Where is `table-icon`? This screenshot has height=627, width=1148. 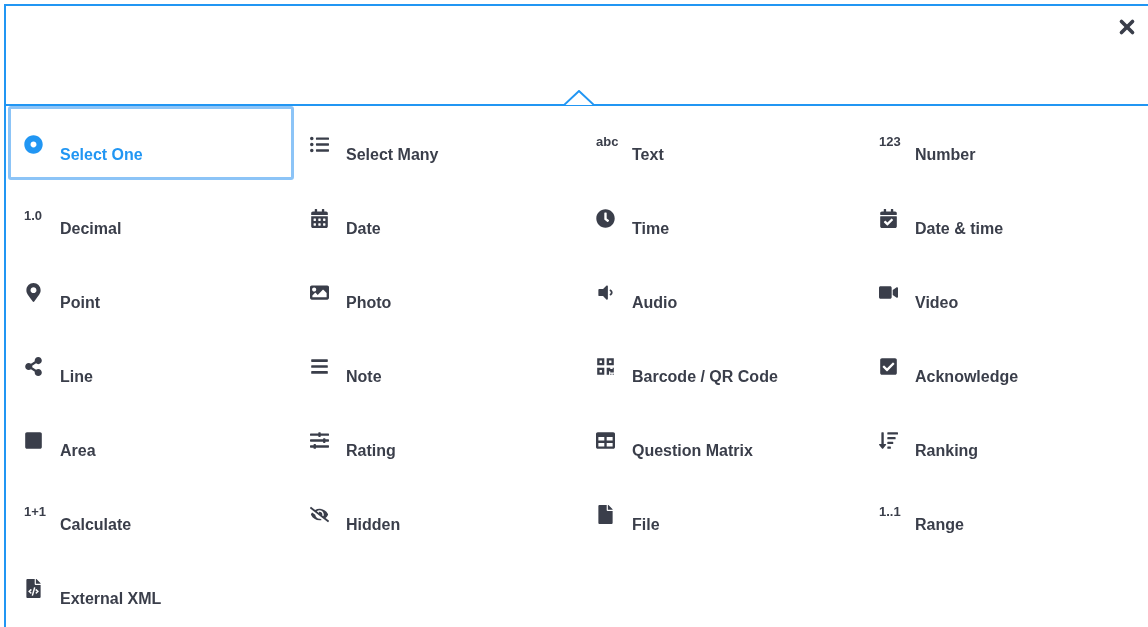
table-icon is located at coordinates (605, 440).